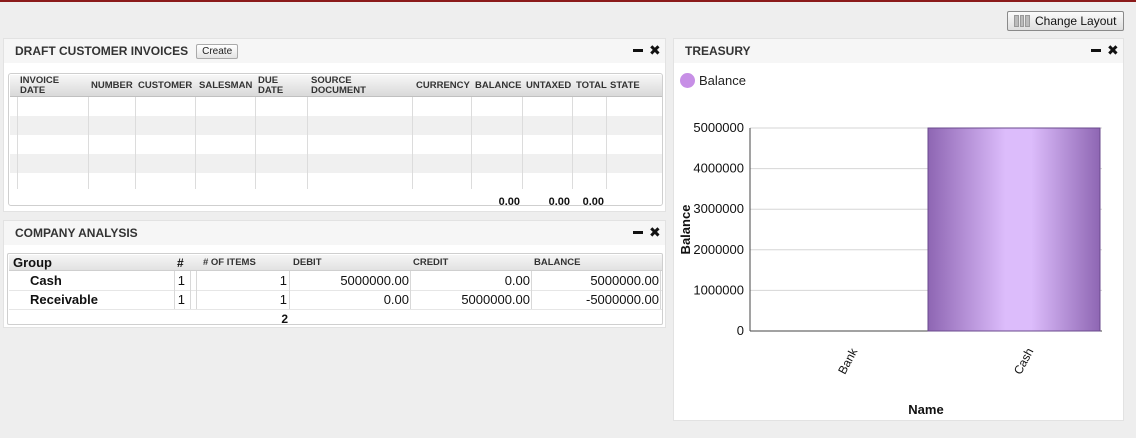  What do you see at coordinates (718, 208) in the screenshot?
I see `y-tick-label: 3000000` at bounding box center [718, 208].